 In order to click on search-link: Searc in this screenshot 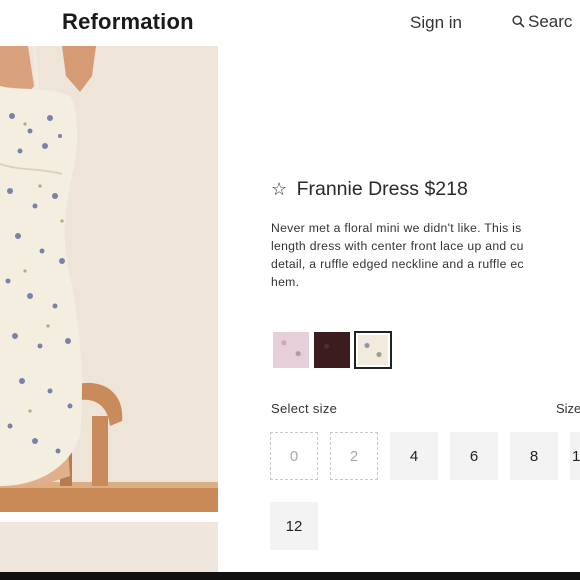, I will do `click(542, 22)`.